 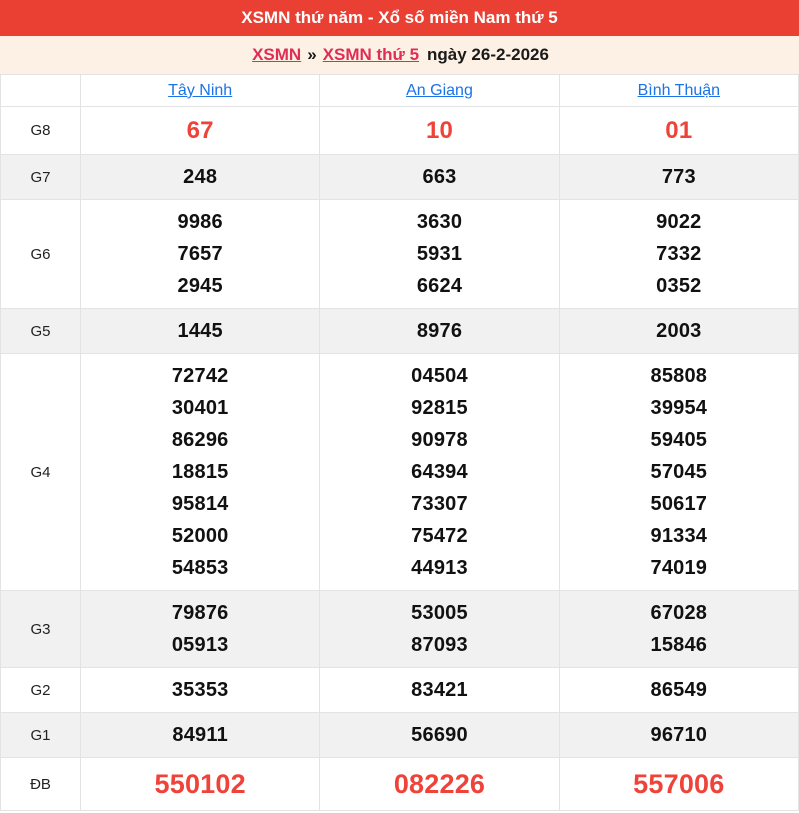 I want to click on prize-number: 9986, so click(x=200, y=222).